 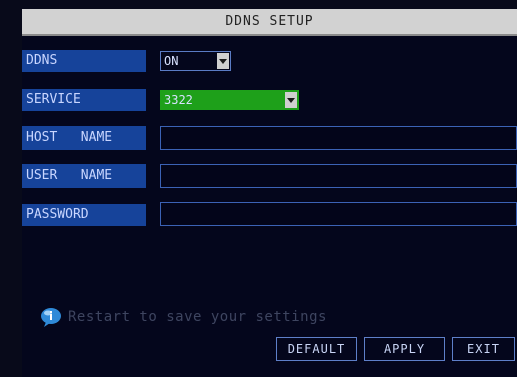 I want to click on exit-button: EXIT, so click(x=483, y=349).